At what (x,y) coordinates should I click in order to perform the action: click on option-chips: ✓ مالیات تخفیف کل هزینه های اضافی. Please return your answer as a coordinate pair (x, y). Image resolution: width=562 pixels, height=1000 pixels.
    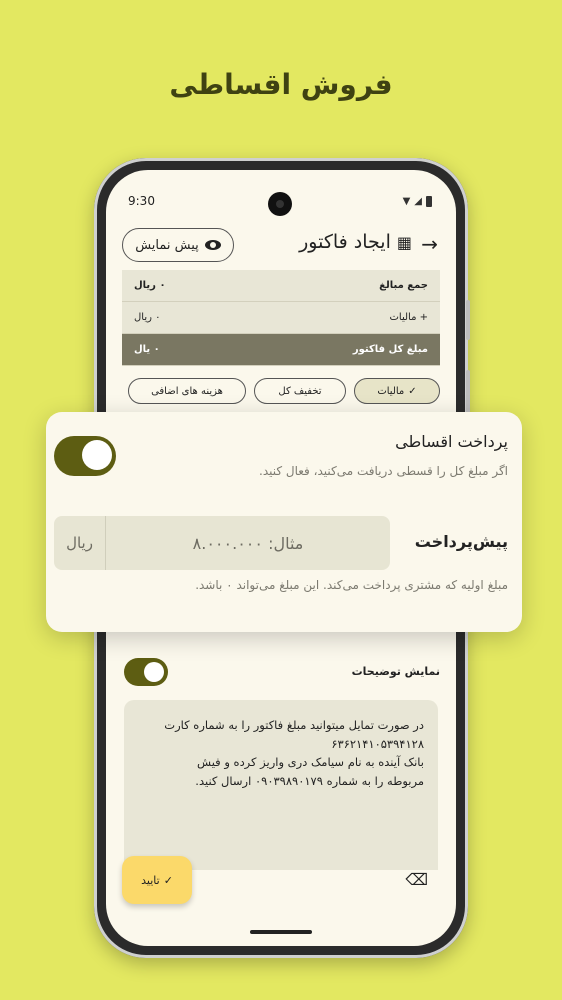
    Looking at the image, I should click on (281, 391).